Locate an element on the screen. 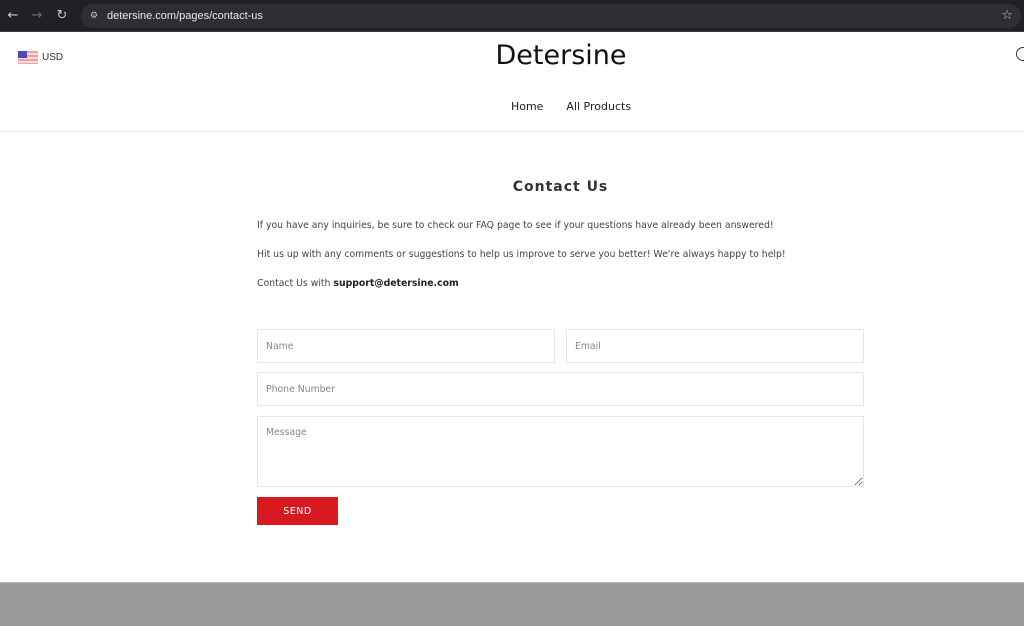 The height and width of the screenshot is (626, 1024). contact-email-paragraph: Contact Us with support@detersine.com is located at coordinates (358, 283).